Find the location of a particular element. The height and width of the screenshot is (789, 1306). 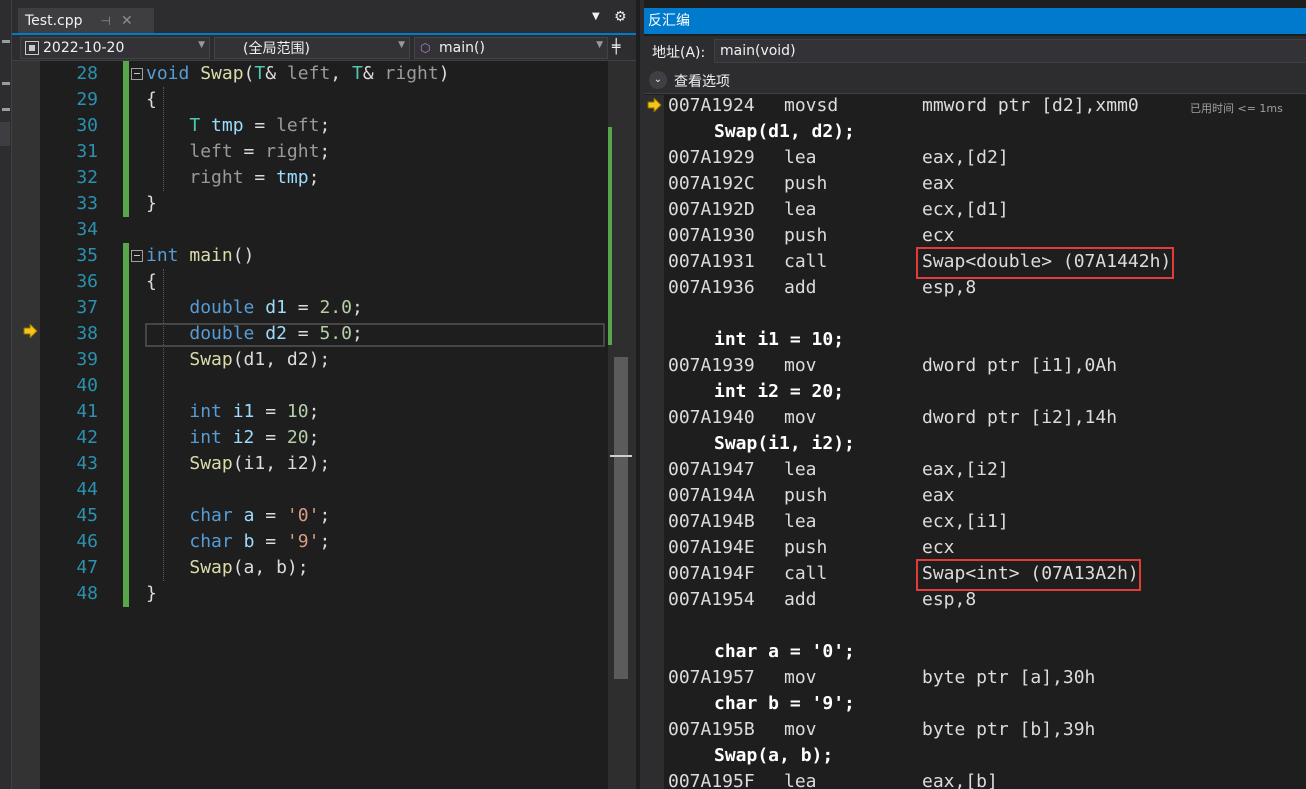

line-number: 33 is located at coordinates (87, 203).